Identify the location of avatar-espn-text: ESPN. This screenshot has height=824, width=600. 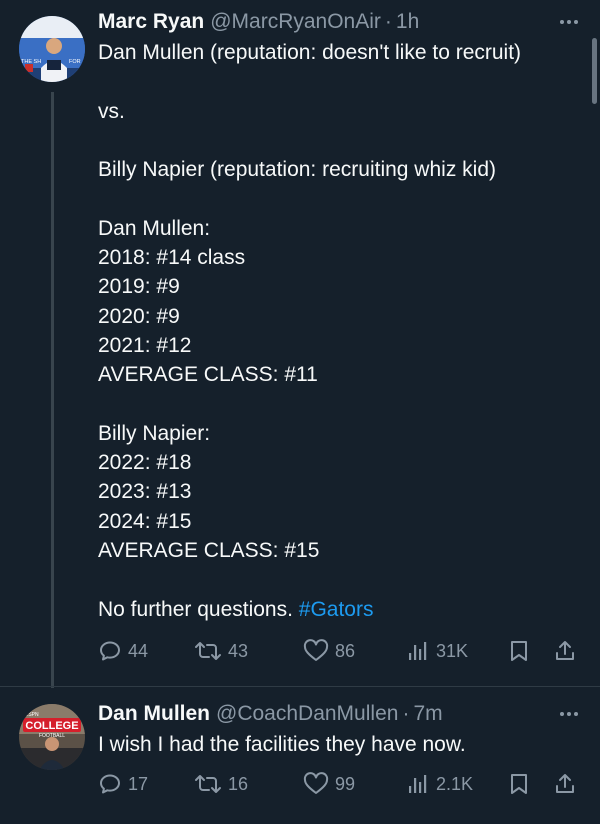
(32, 715).